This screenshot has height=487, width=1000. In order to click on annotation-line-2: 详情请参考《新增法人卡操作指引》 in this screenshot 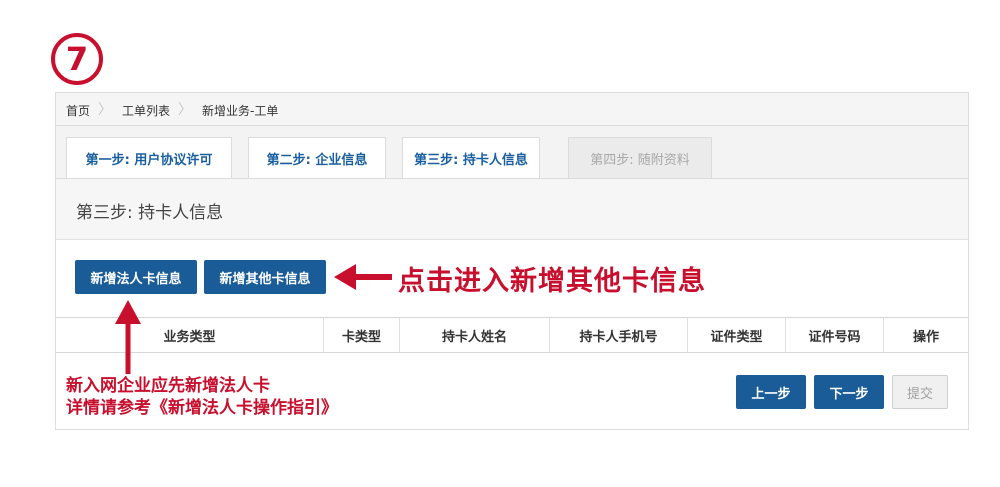, I will do `click(202, 408)`.